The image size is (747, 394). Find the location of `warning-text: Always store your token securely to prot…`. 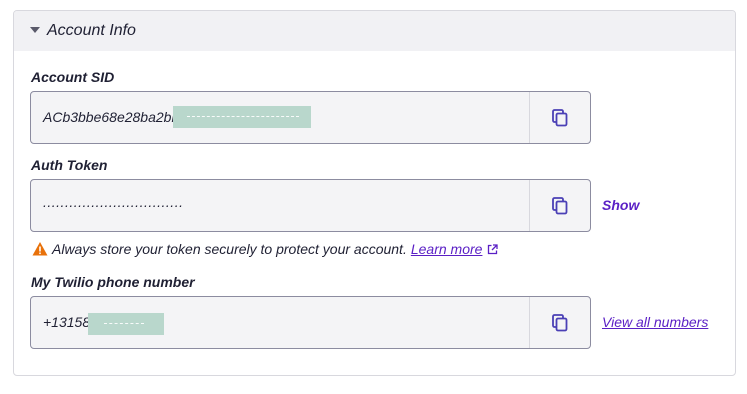

warning-text: Always store your token securely to prot… is located at coordinates (229, 249).